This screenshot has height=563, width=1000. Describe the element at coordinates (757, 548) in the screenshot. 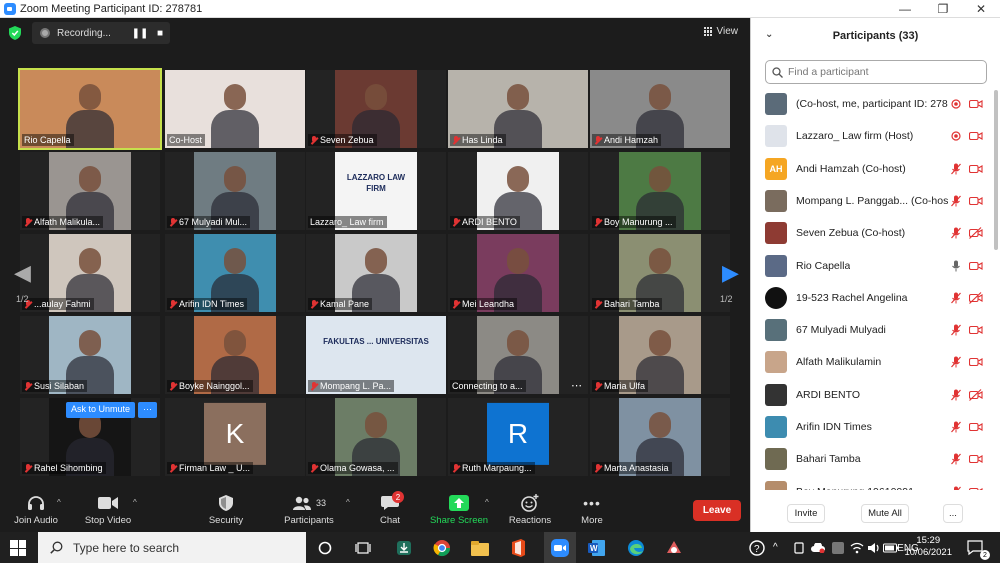

I see `help-icon: ?` at that location.